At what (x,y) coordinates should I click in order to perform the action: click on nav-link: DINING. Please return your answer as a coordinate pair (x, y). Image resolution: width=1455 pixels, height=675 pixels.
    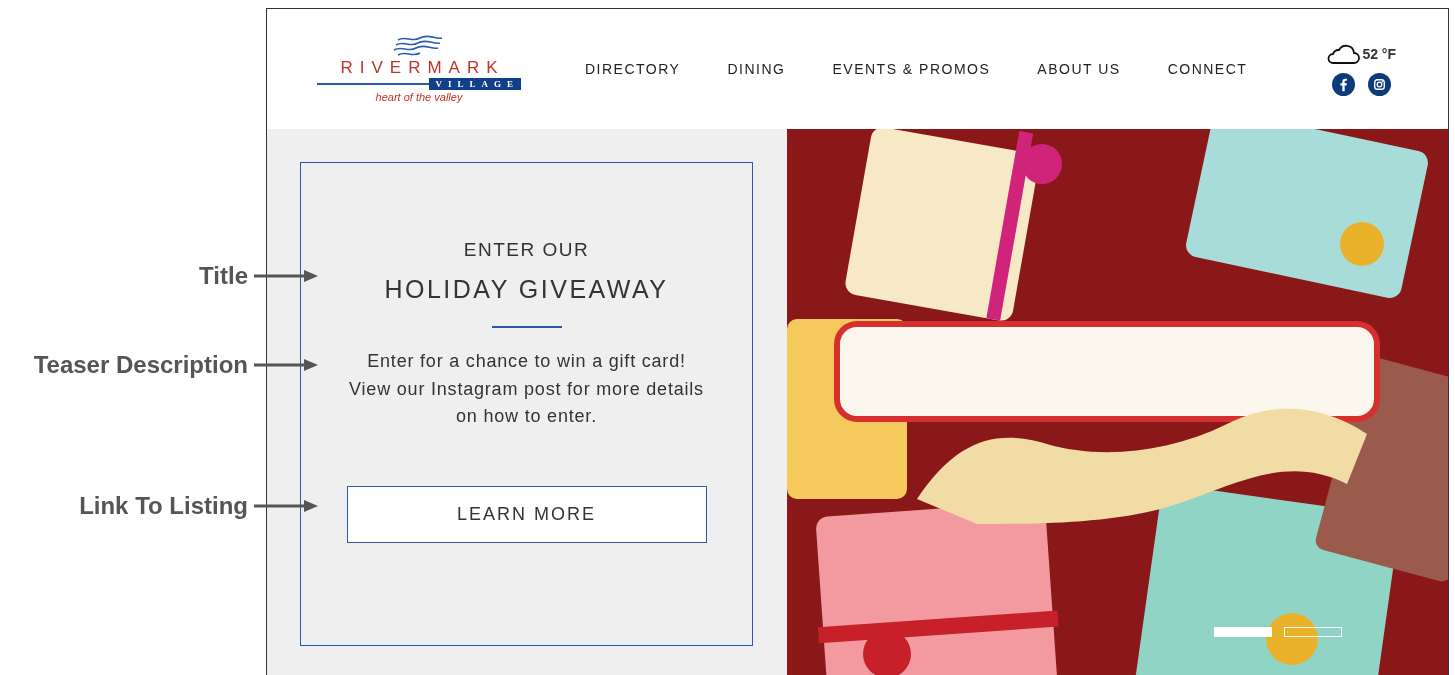
    Looking at the image, I should click on (756, 69).